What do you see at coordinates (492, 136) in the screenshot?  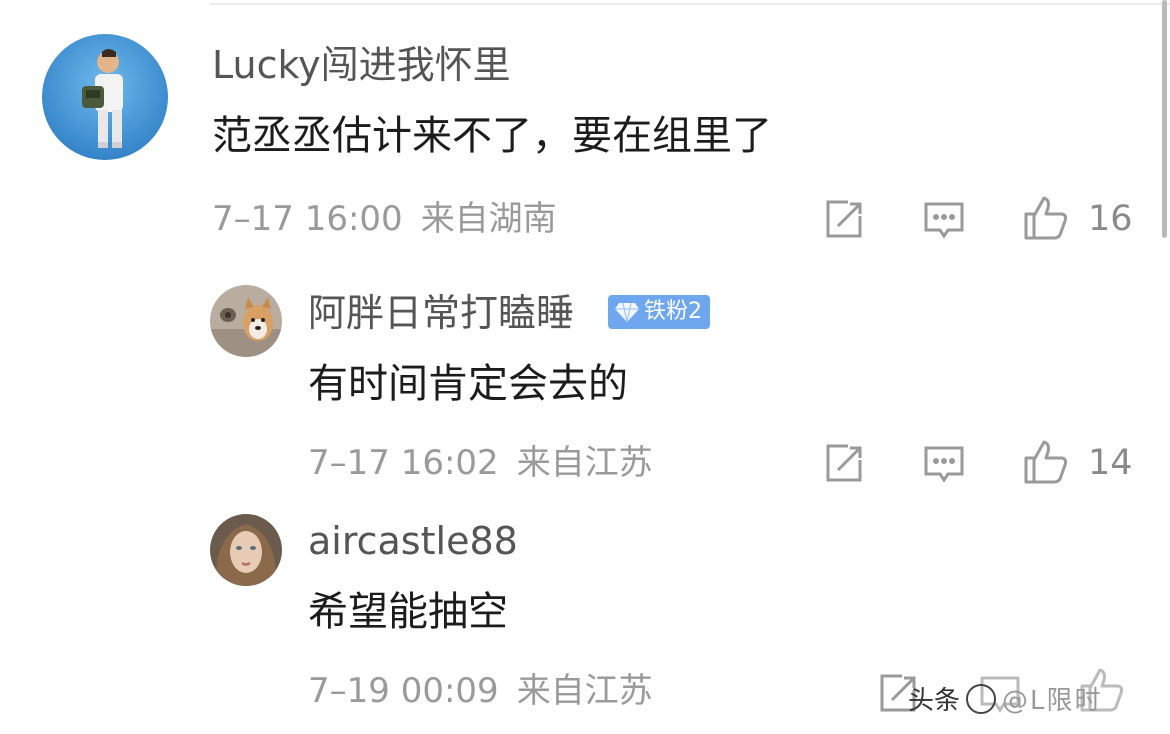 I see `comment-text: 范丞丞估计来不了，要在组里了` at bounding box center [492, 136].